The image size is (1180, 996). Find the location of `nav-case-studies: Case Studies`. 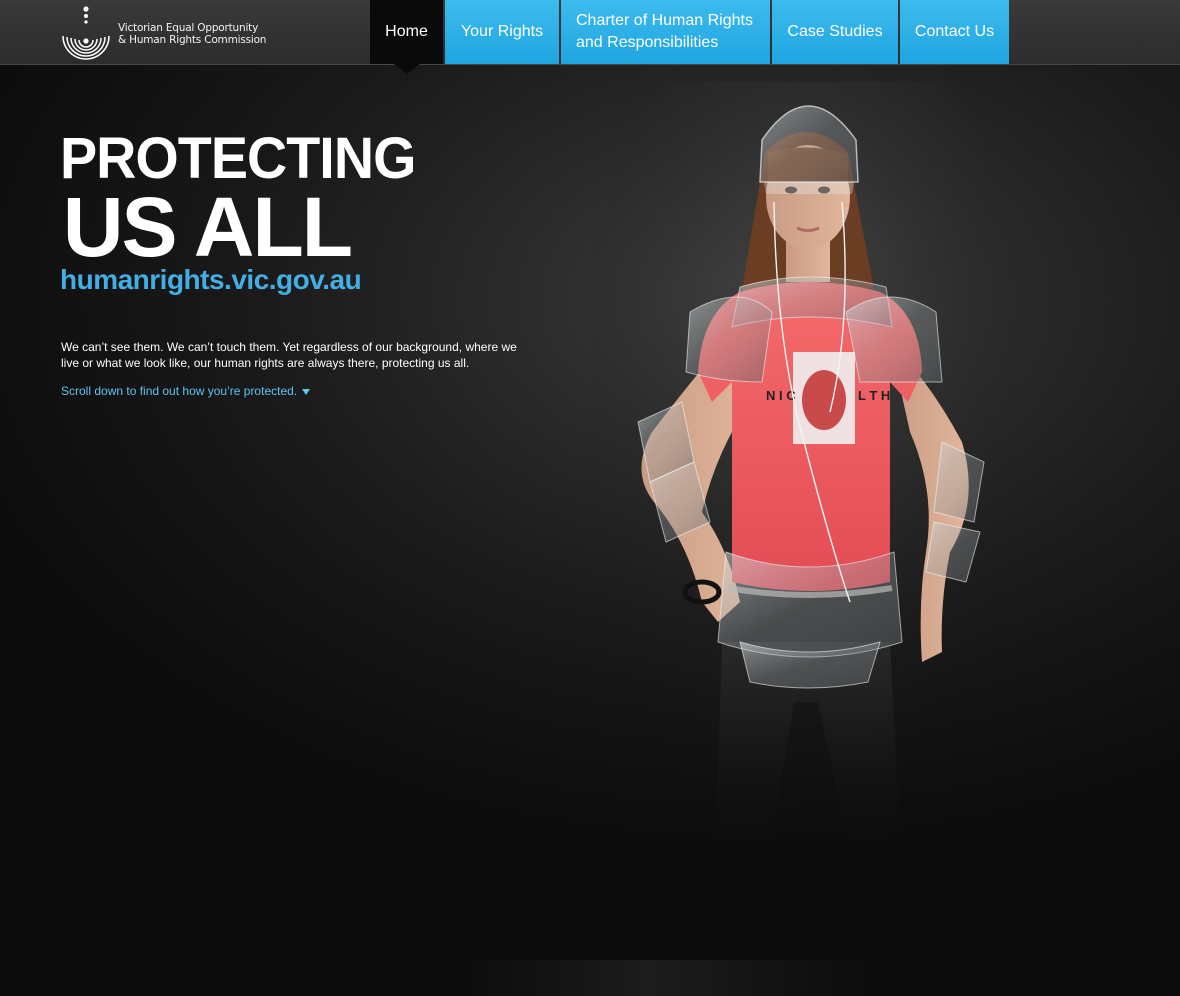

nav-case-studies: Case Studies is located at coordinates (835, 32).